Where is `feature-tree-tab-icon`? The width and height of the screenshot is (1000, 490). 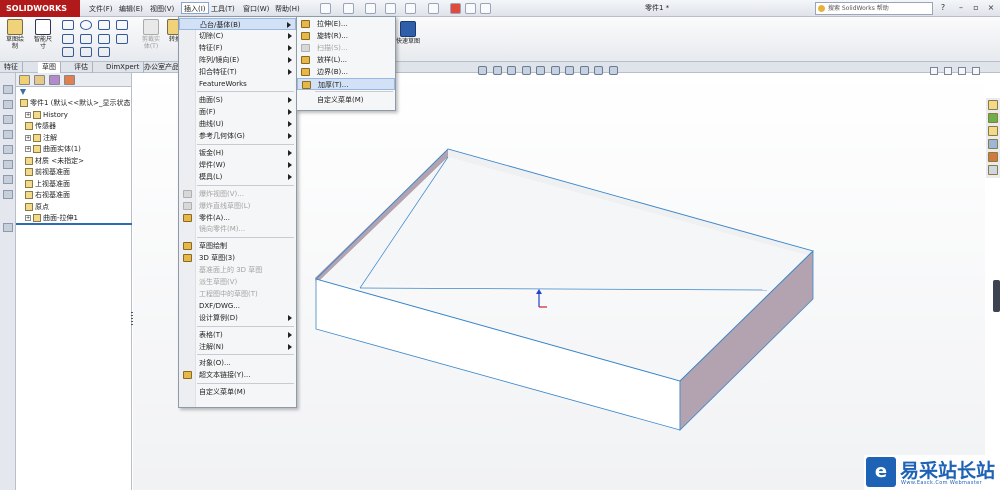 feature-tree-tab-icon is located at coordinates (24, 80).